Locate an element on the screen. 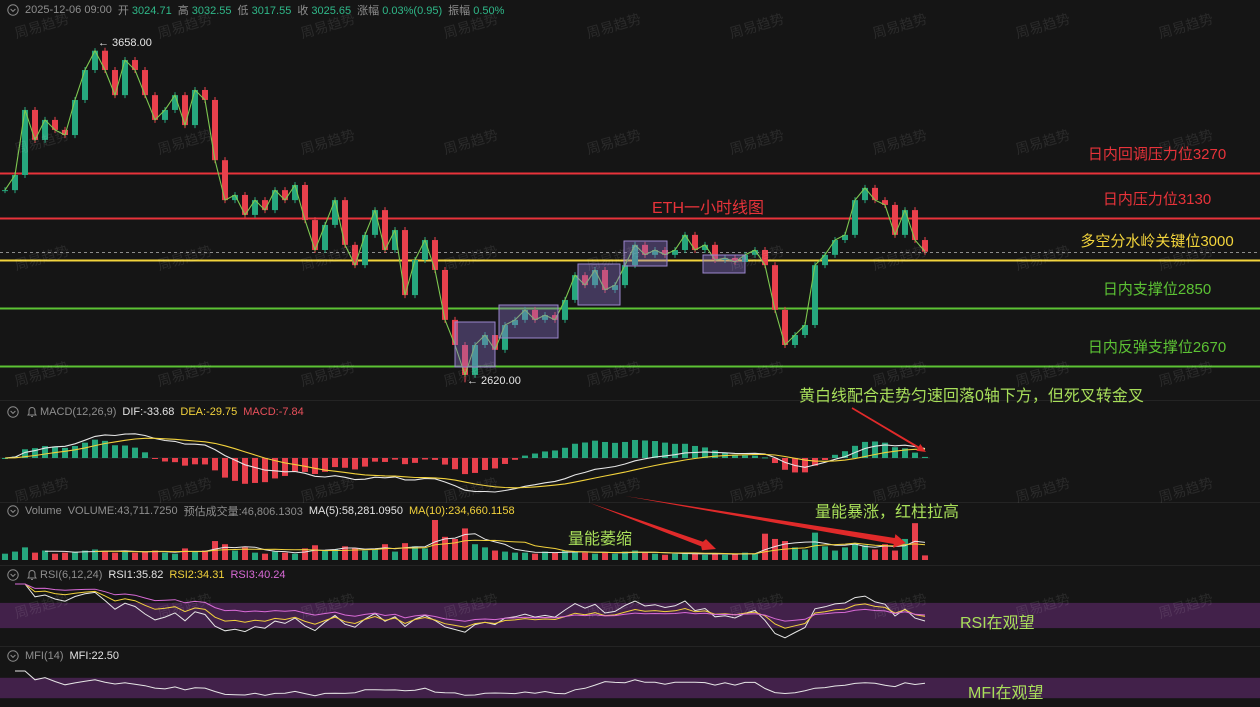 The image size is (1260, 707). annotation-arrows is located at coordinates (758, 479).